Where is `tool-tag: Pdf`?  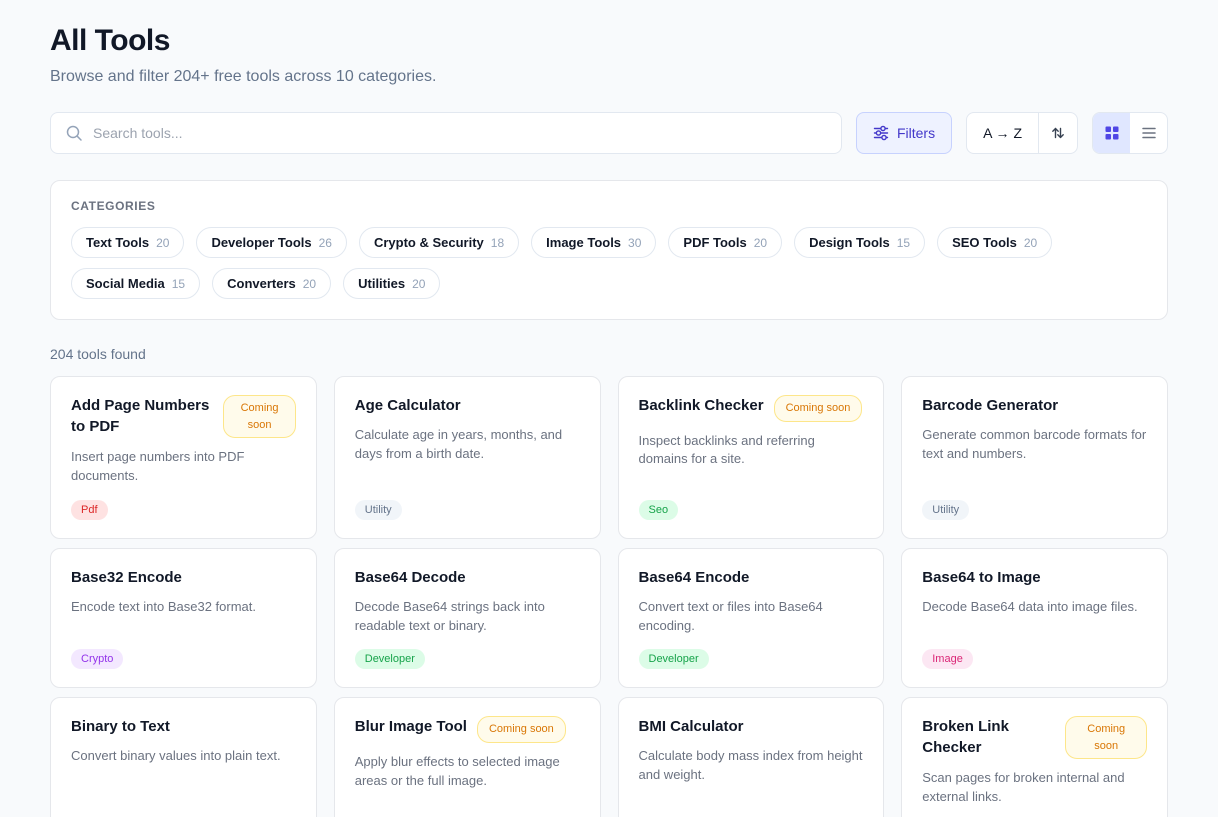
tool-tag: Pdf is located at coordinates (89, 509).